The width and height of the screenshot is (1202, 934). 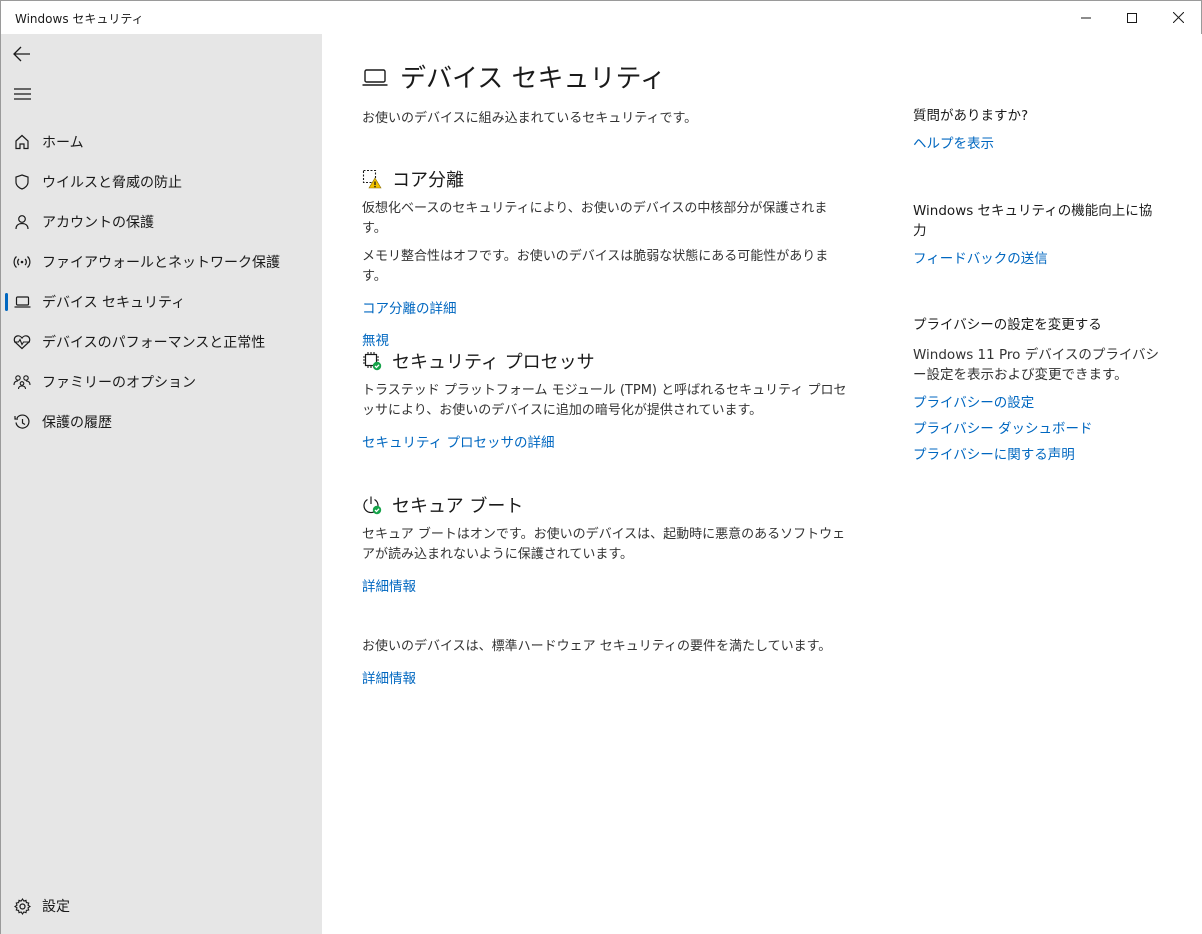 I want to click on sidebar-item-firewall: ファイアウォールとネットワーク保護, so click(x=161, y=262).